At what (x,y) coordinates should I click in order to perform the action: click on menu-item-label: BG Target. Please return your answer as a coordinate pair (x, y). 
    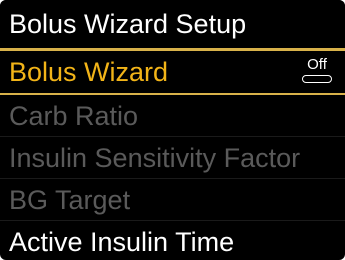
    Looking at the image, I should click on (70, 200).